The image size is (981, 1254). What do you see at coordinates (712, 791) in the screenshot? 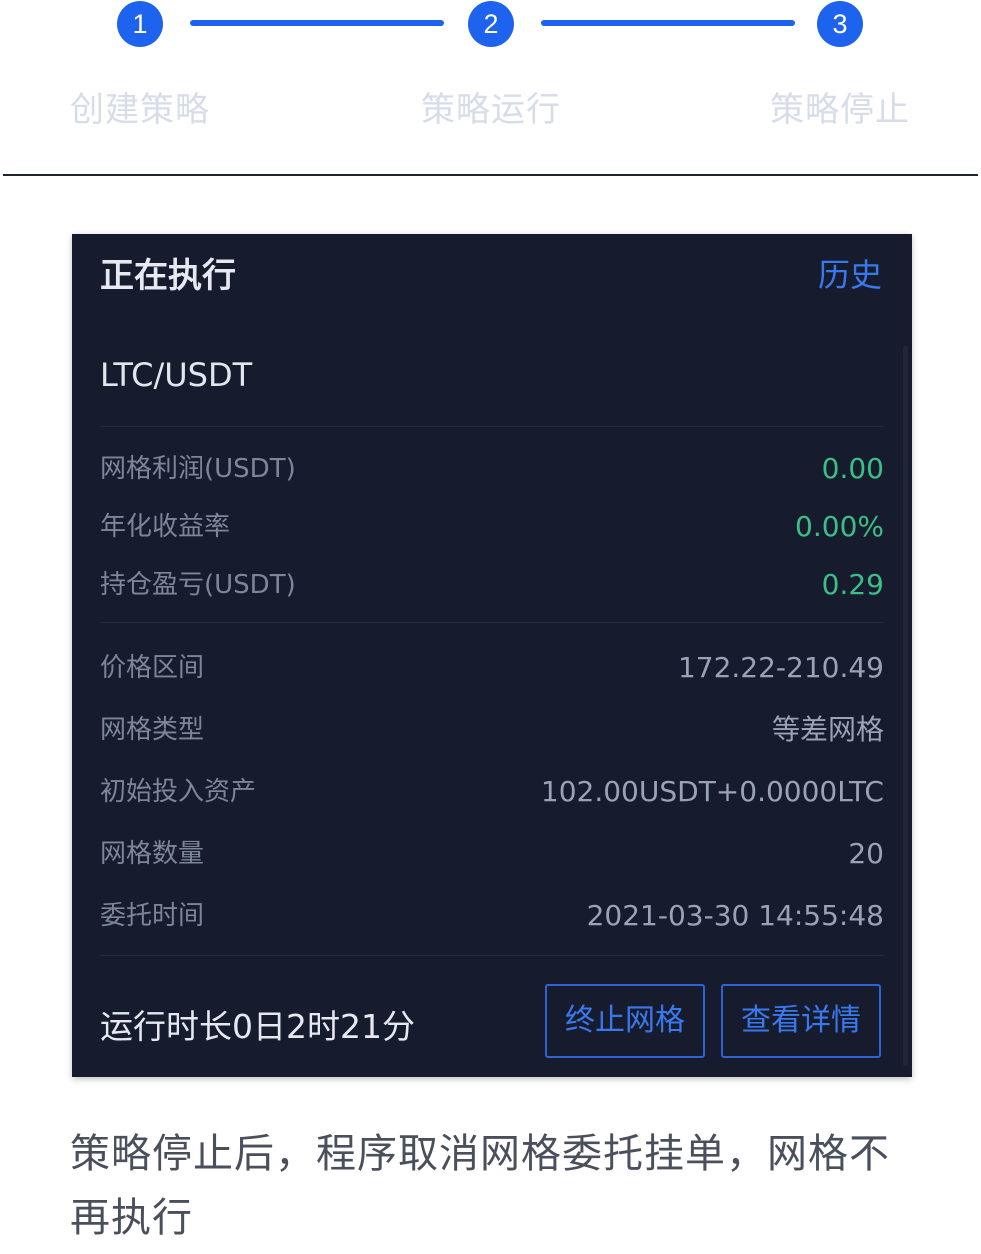
I see `row-value: 102.00USDT+0.0000LTC` at bounding box center [712, 791].